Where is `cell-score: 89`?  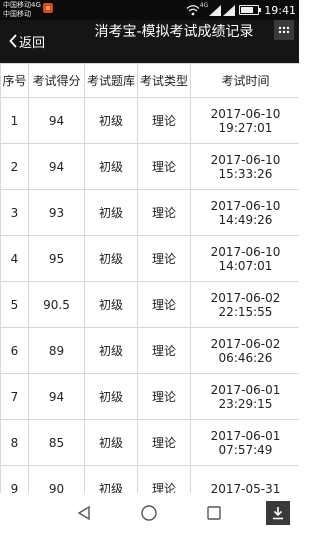 cell-score: 89 is located at coordinates (56, 350).